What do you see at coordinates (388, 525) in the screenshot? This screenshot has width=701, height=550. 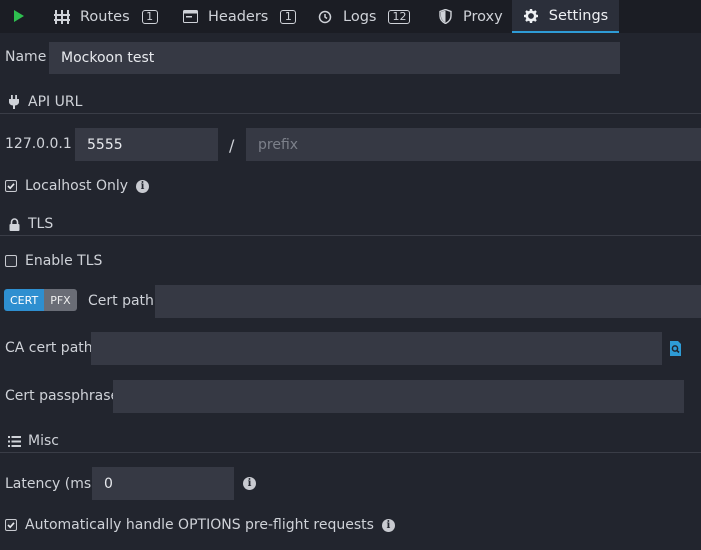 I see `options-info-icon: i` at bounding box center [388, 525].